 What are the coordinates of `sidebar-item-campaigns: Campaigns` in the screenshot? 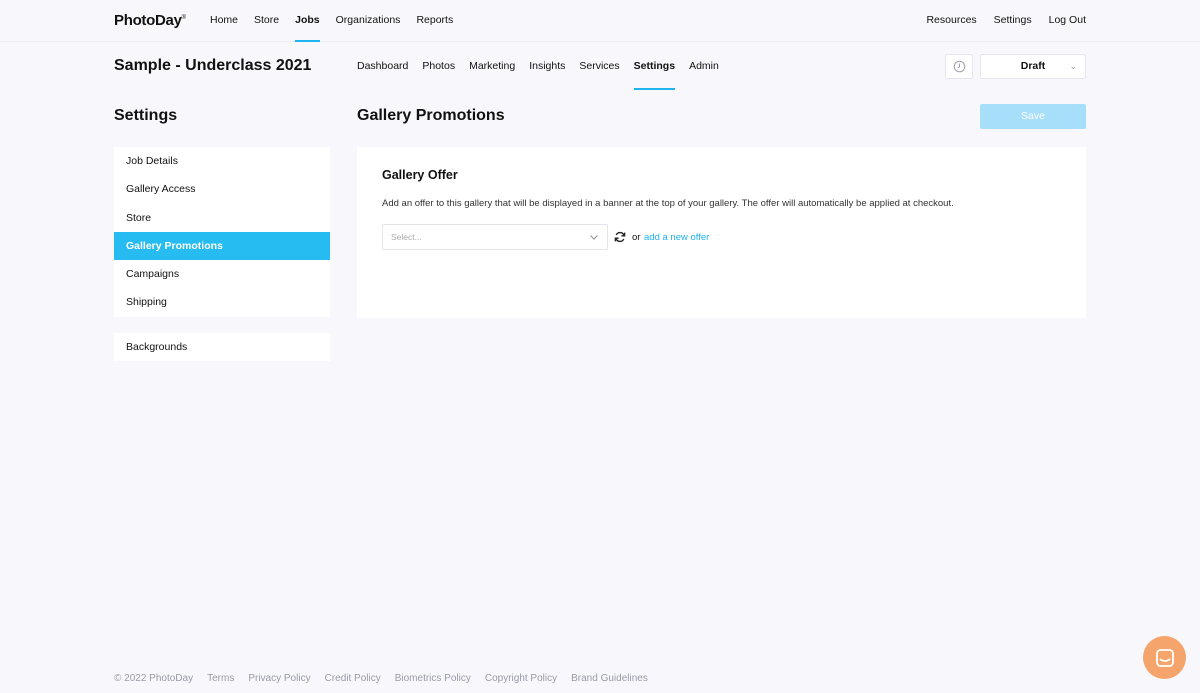 It's located at (222, 274).